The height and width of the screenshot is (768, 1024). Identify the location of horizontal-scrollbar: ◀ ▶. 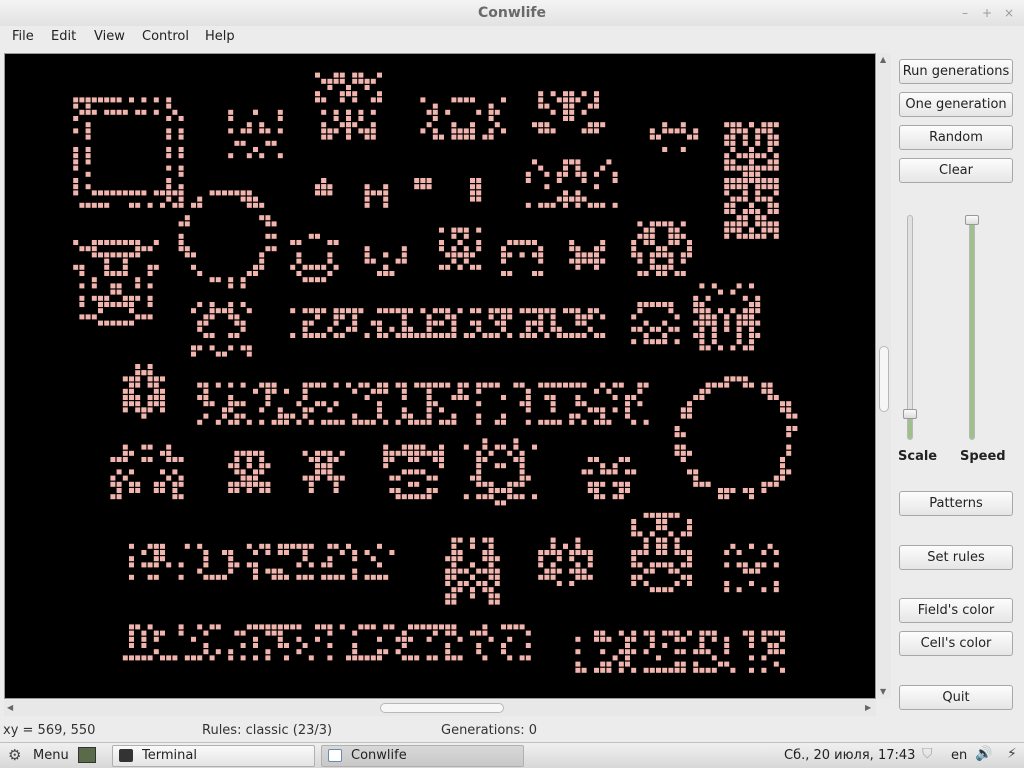
(440, 708).